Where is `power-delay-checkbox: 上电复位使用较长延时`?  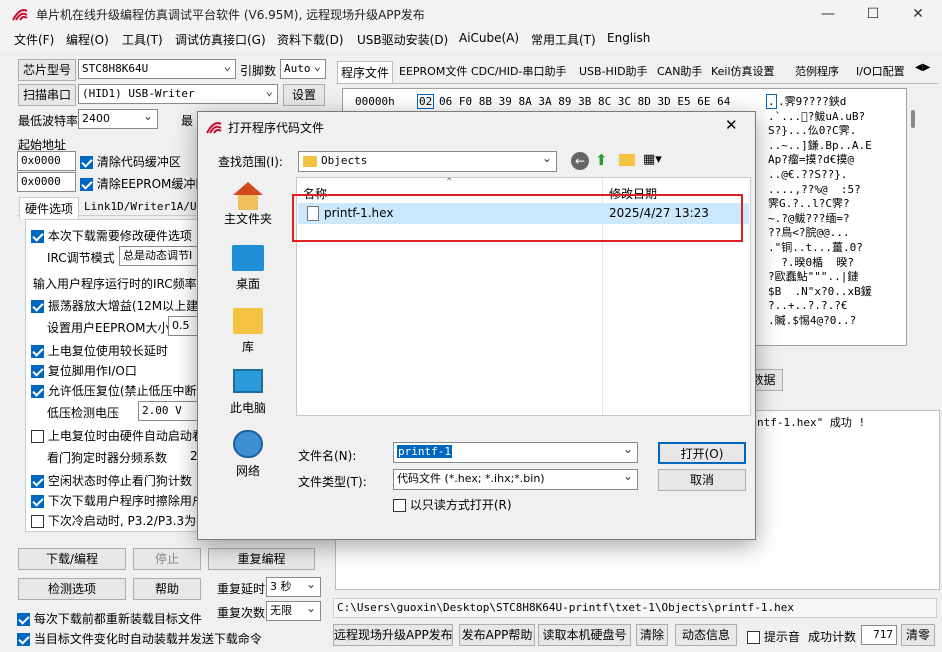 power-delay-checkbox: 上电复位使用较长延时 is located at coordinates (99, 350).